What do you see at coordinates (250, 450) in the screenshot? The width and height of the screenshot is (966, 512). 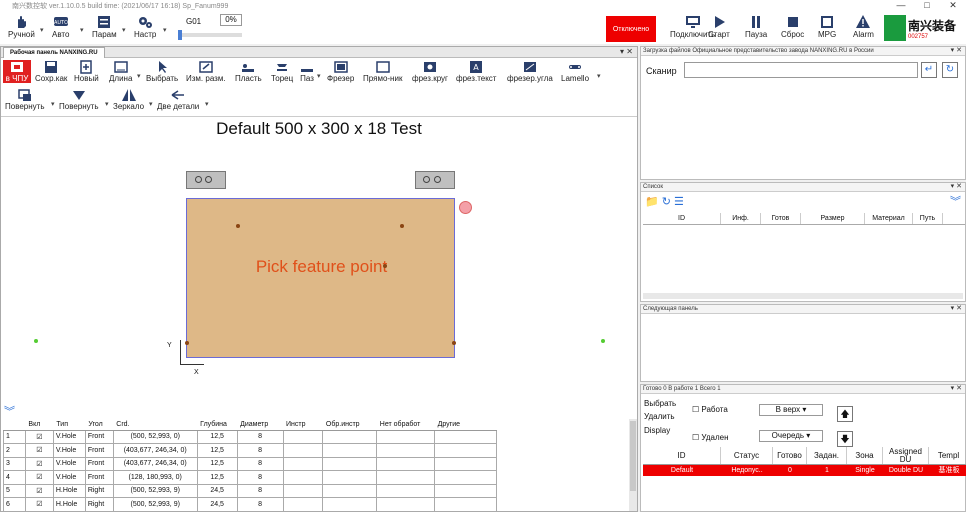 I see `table-row: 2 ☑ V.Hole Front (403,677, 246,34, 0) 12,5 8` at bounding box center [250, 450].